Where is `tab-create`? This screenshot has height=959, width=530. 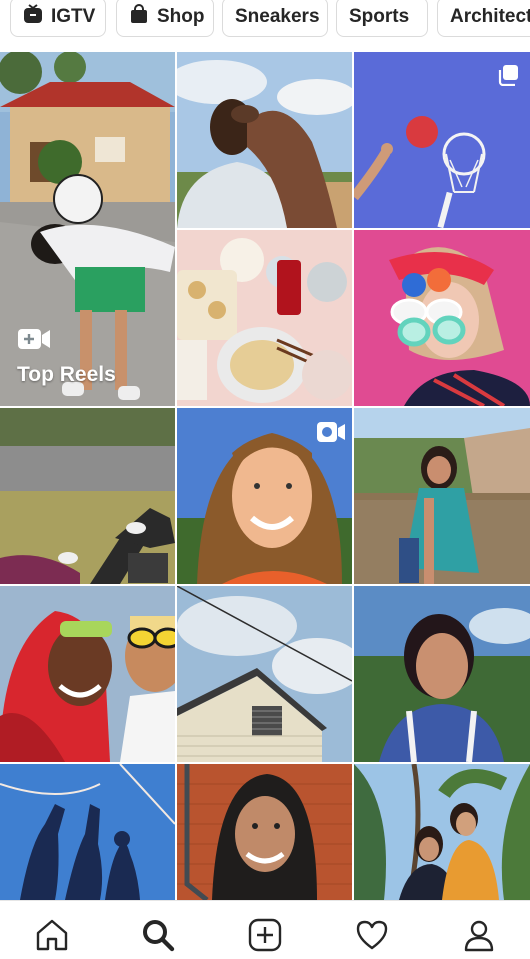
tab-create is located at coordinates (265, 937).